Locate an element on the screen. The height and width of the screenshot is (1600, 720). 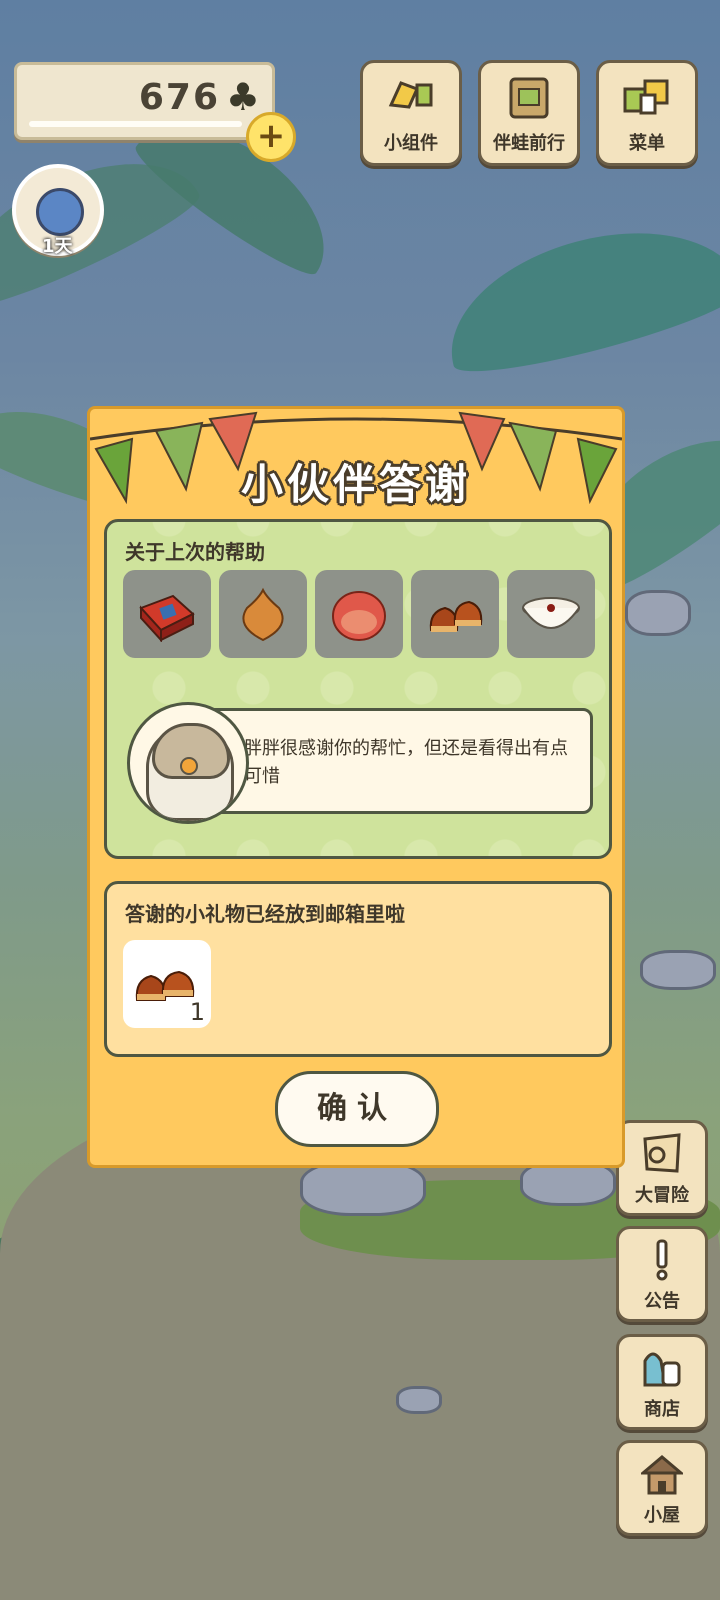
add-currency-button: + is located at coordinates (271, 137).